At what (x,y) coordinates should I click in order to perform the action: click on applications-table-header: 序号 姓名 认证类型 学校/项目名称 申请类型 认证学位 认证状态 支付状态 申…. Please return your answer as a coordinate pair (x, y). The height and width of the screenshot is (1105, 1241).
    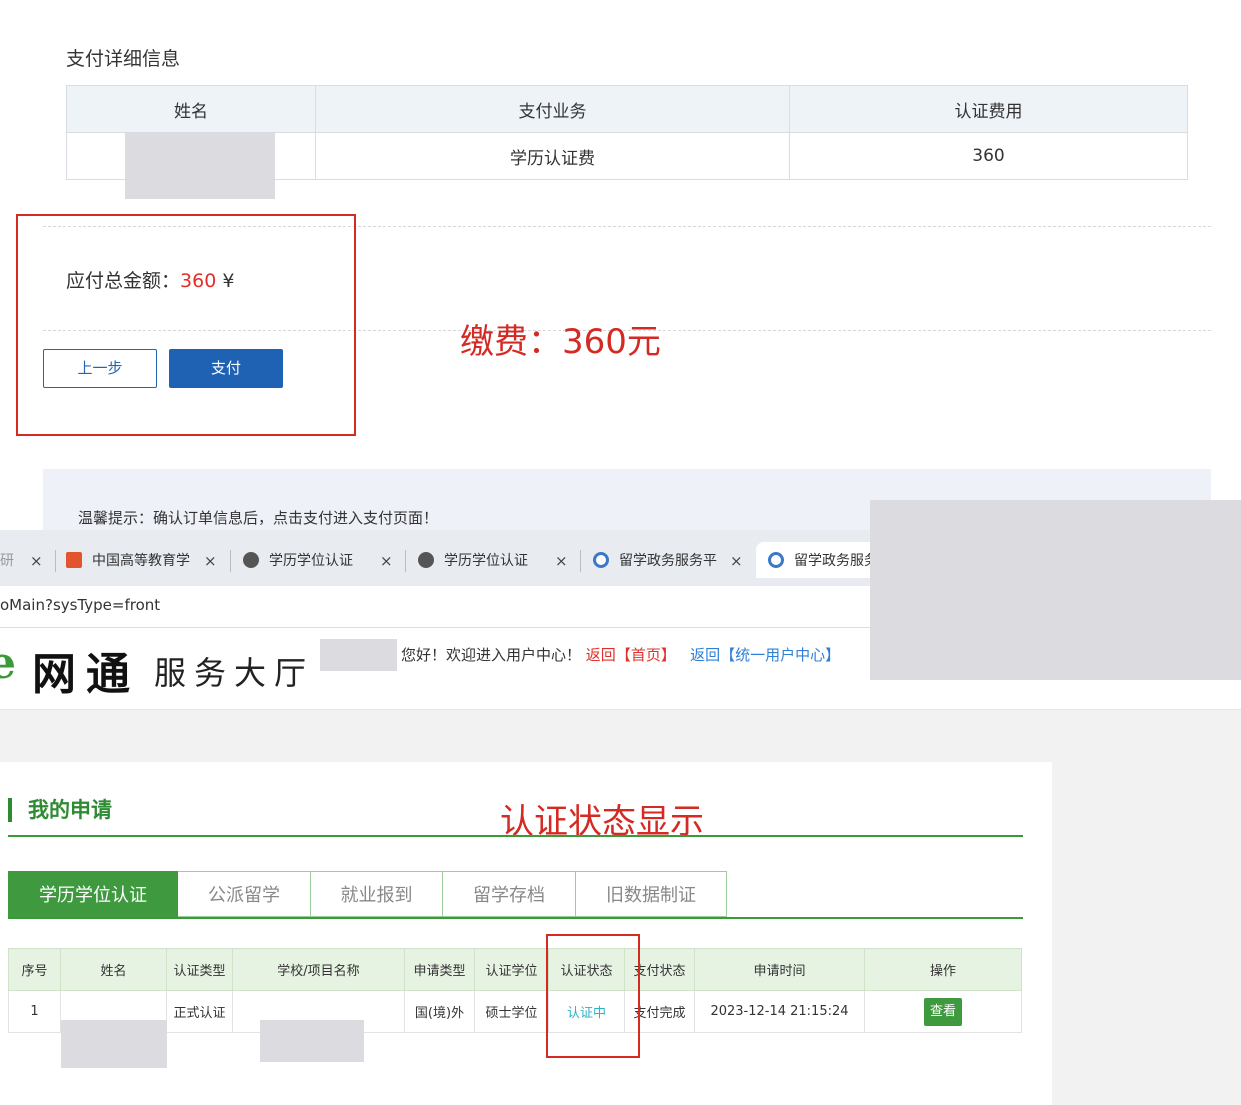
    Looking at the image, I should click on (515, 969).